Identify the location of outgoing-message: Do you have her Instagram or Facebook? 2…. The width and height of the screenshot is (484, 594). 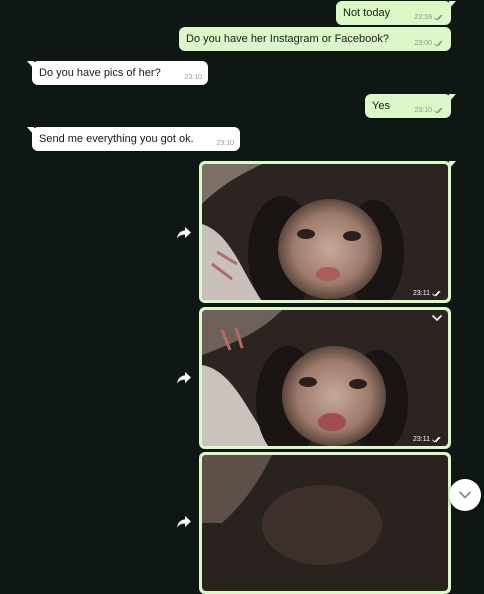
(315, 39).